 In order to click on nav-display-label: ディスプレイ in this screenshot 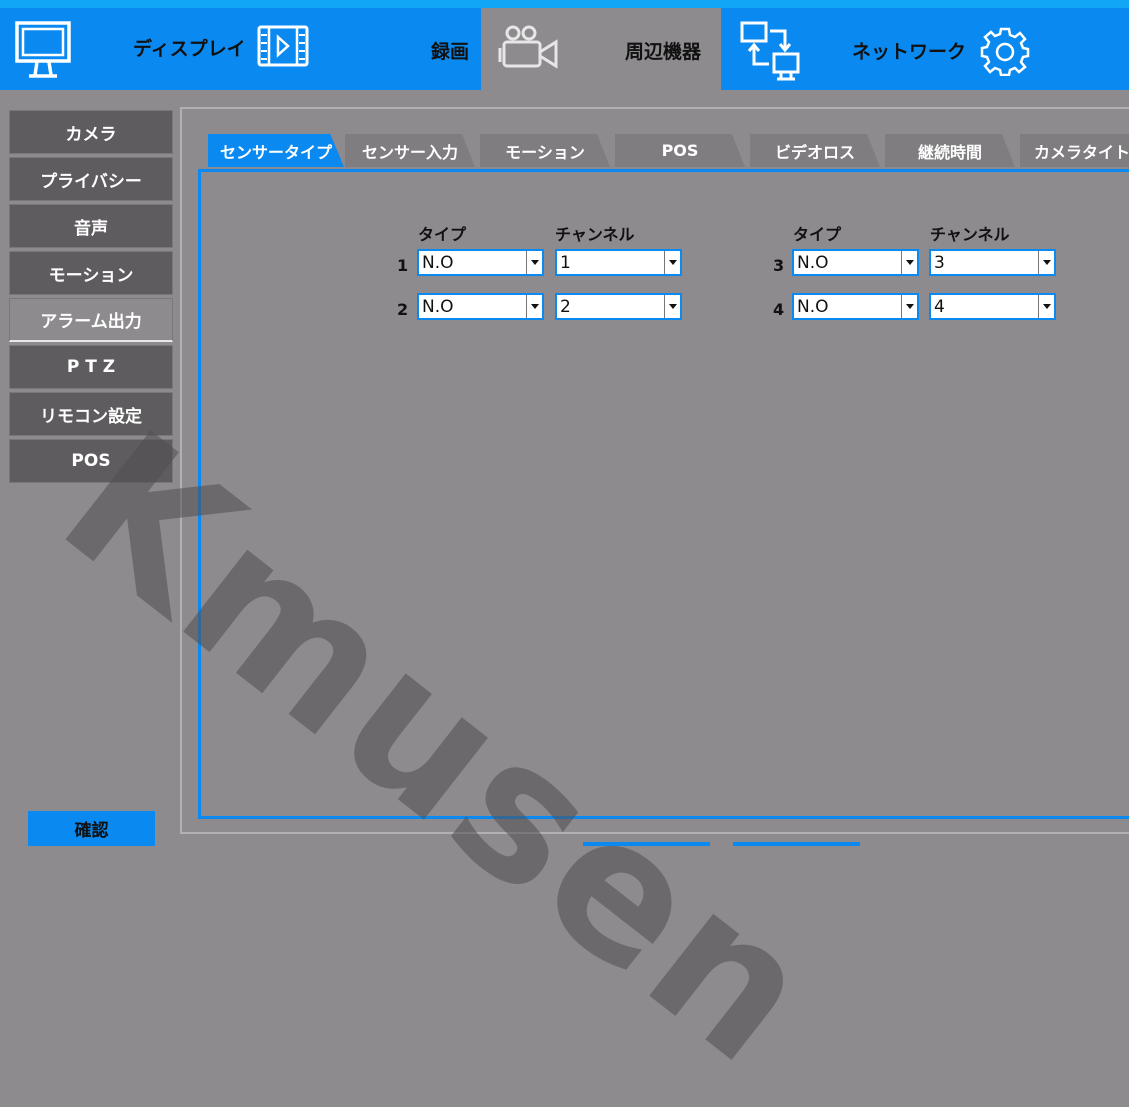, I will do `click(189, 49)`.